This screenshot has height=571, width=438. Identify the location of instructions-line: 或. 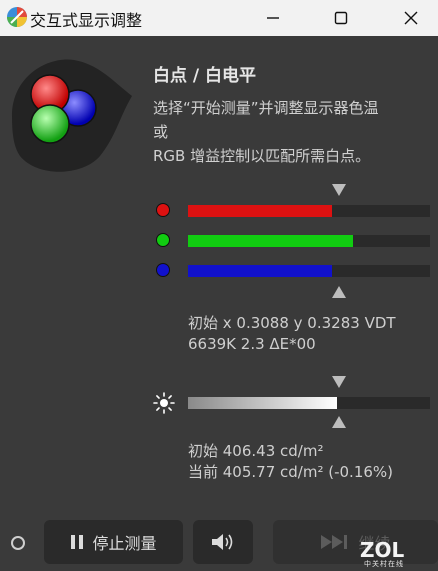
(161, 132).